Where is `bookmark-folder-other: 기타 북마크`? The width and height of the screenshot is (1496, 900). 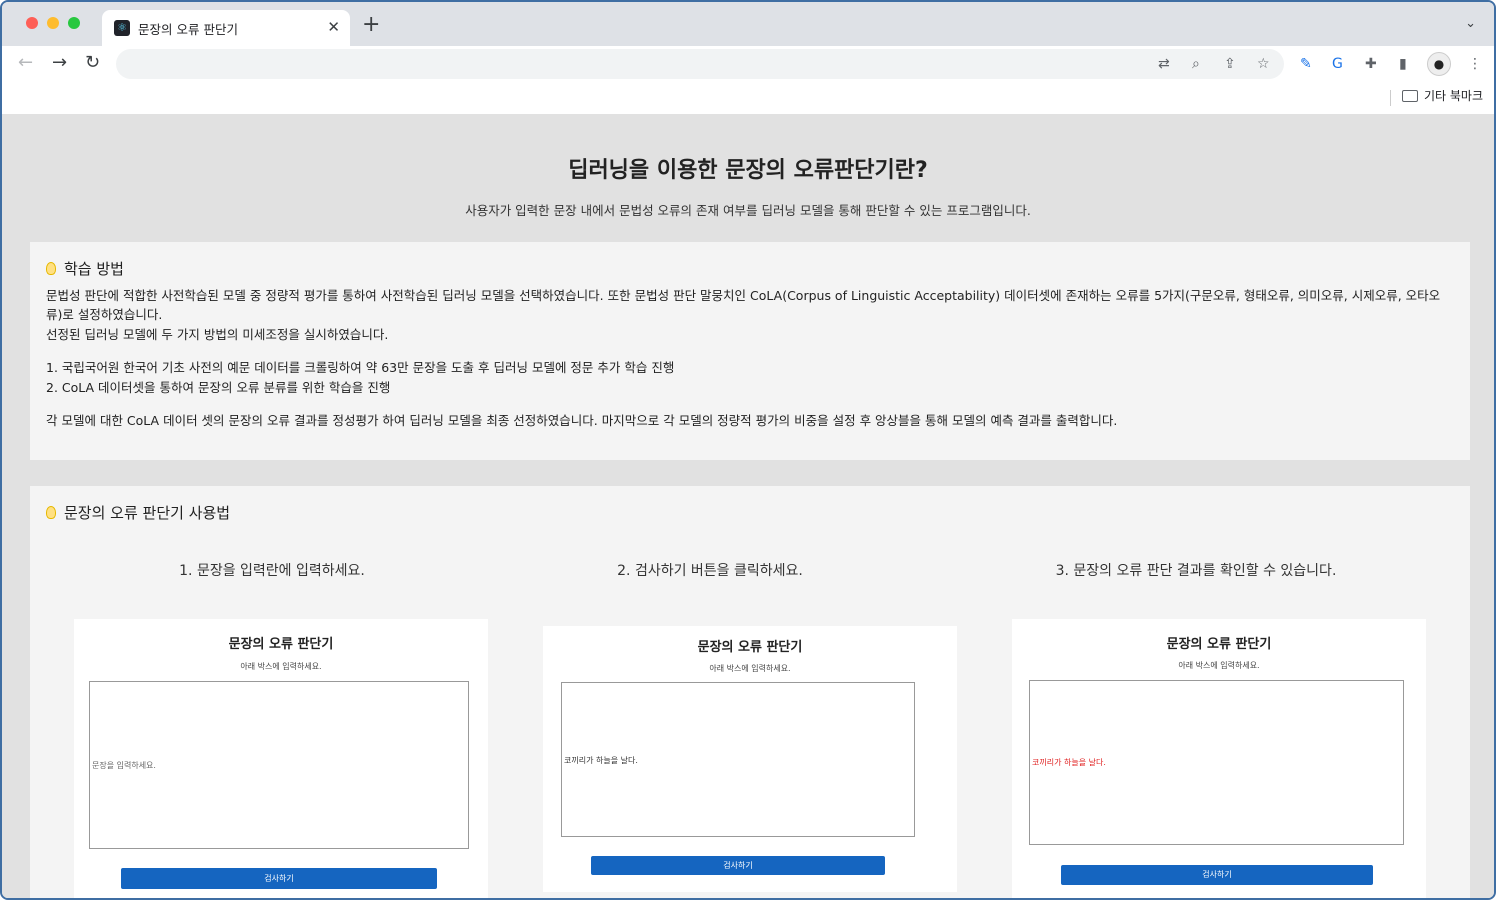 bookmark-folder-other: 기타 북마크 is located at coordinates (1442, 96).